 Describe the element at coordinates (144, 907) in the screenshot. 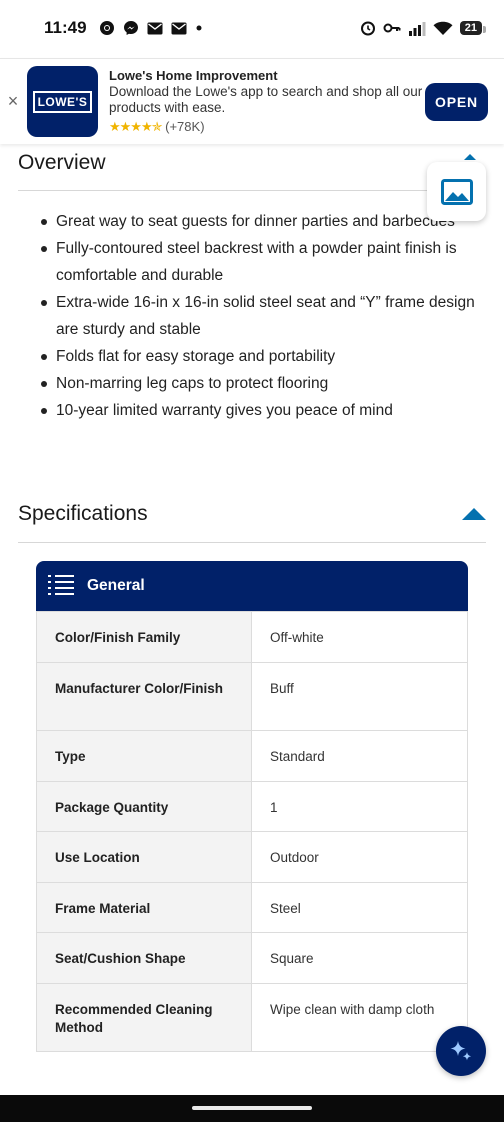

I see `spec-label: Frame Material` at that location.